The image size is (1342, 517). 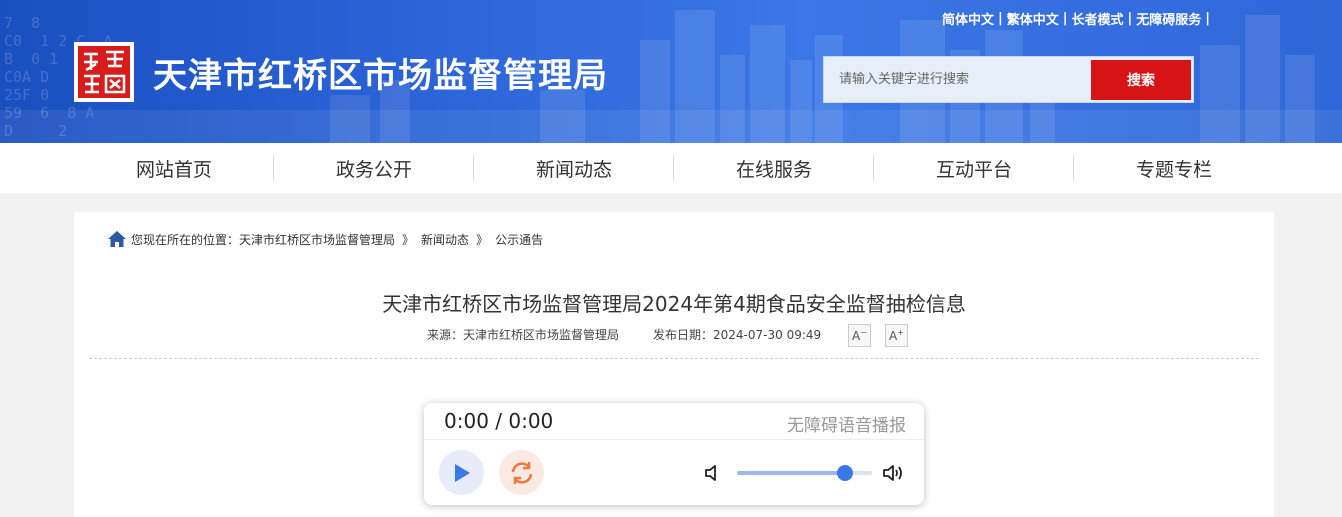 What do you see at coordinates (445, 239) in the screenshot?
I see `breadcrumb-item-news: 新闻动态` at bounding box center [445, 239].